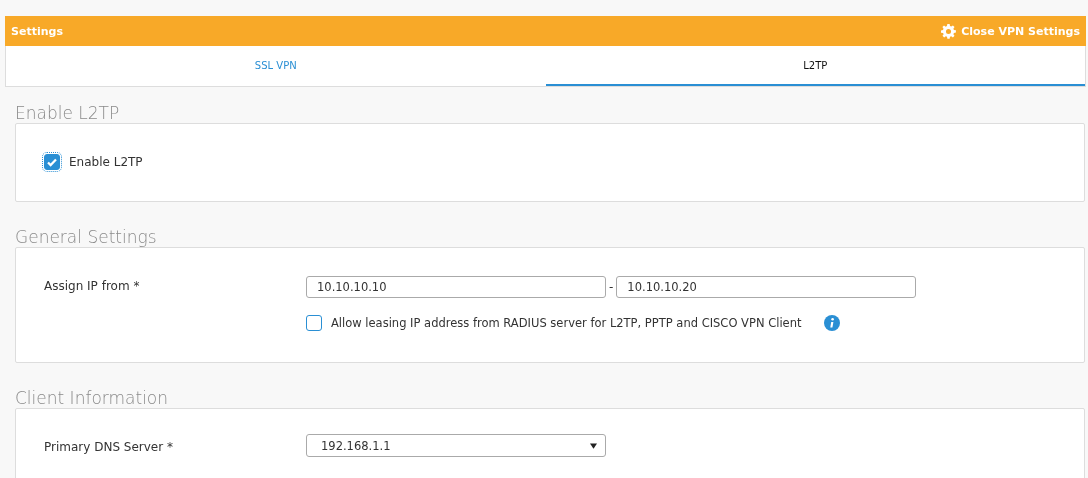  What do you see at coordinates (832, 323) in the screenshot?
I see `info-icon` at bounding box center [832, 323].